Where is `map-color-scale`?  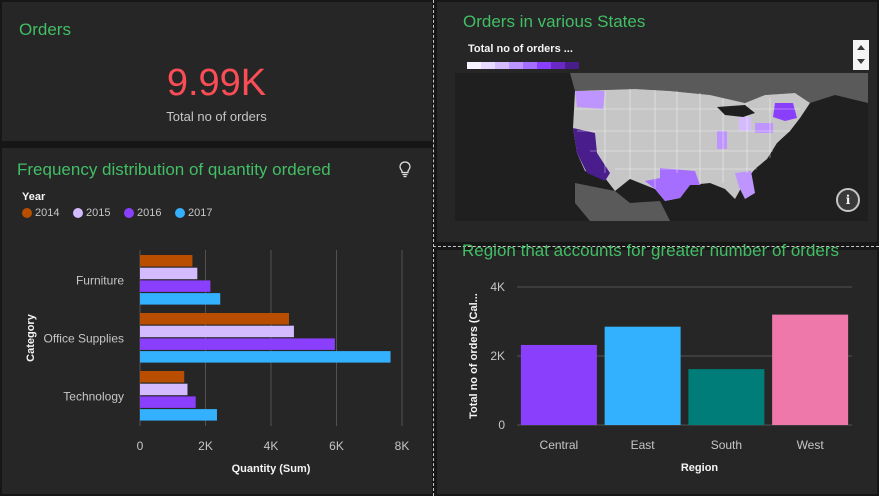 map-color-scale is located at coordinates (523, 65).